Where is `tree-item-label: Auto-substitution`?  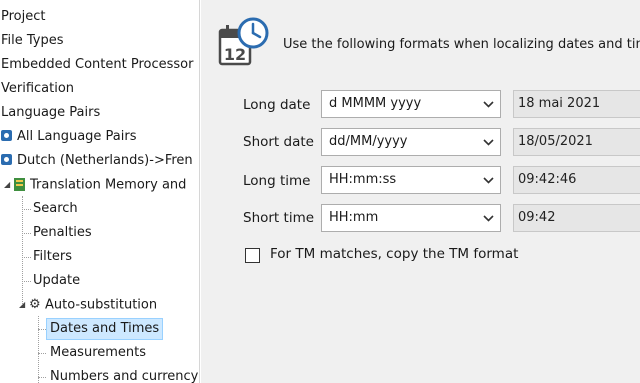
tree-item-label: Auto-substitution is located at coordinates (101, 305).